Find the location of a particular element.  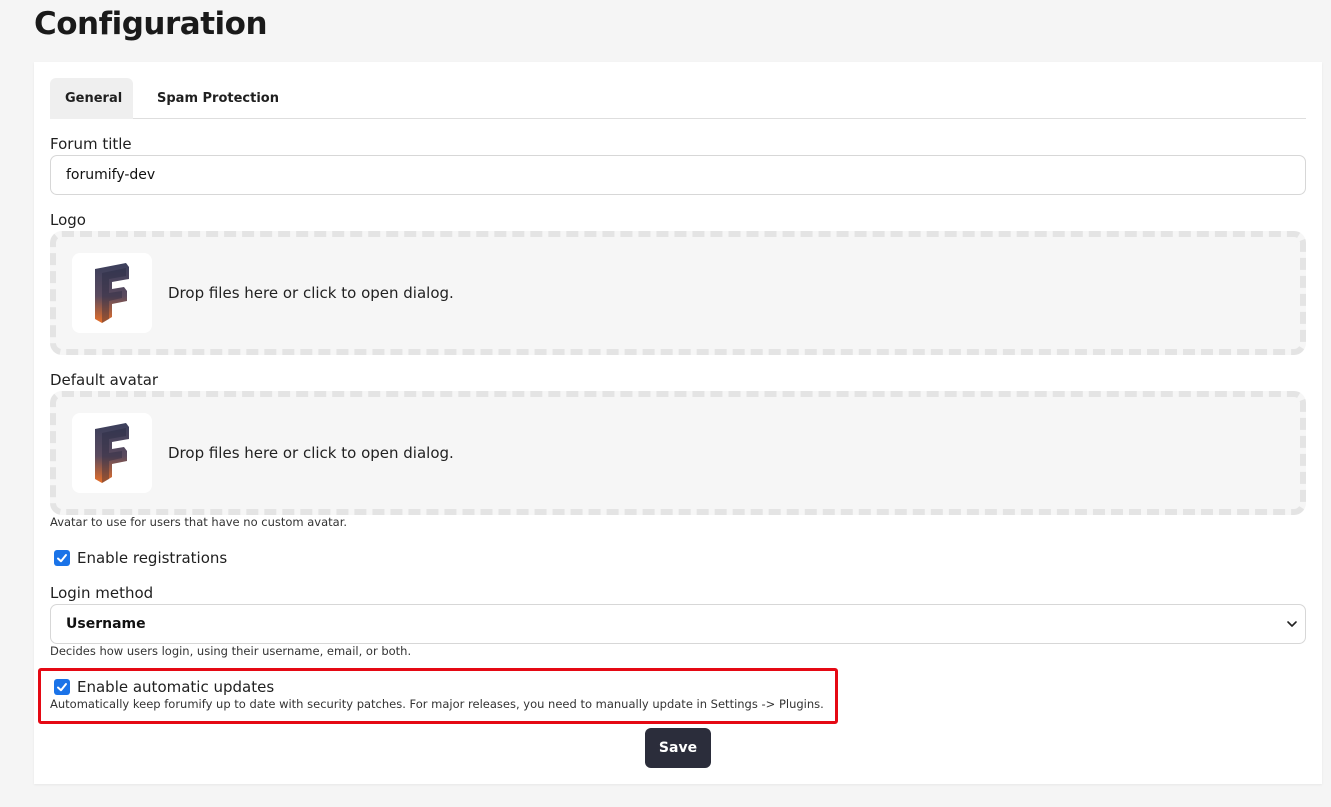

default-avatar-thumbnail is located at coordinates (112, 453).